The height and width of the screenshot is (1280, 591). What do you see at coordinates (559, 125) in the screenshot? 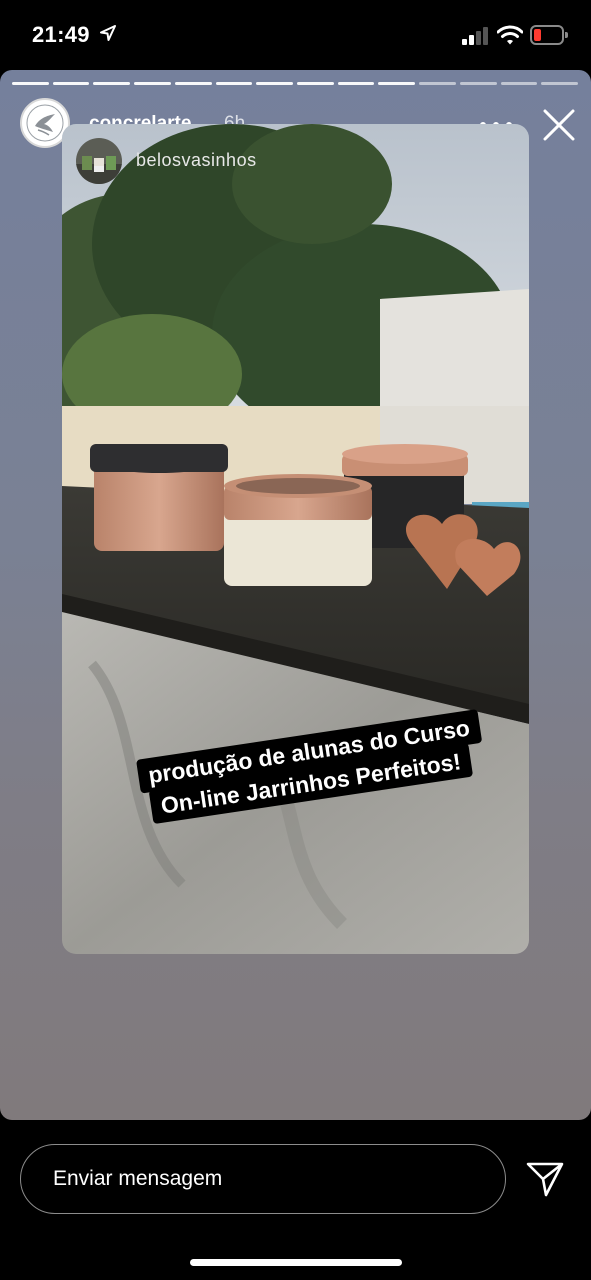
I see `close-icon` at bounding box center [559, 125].